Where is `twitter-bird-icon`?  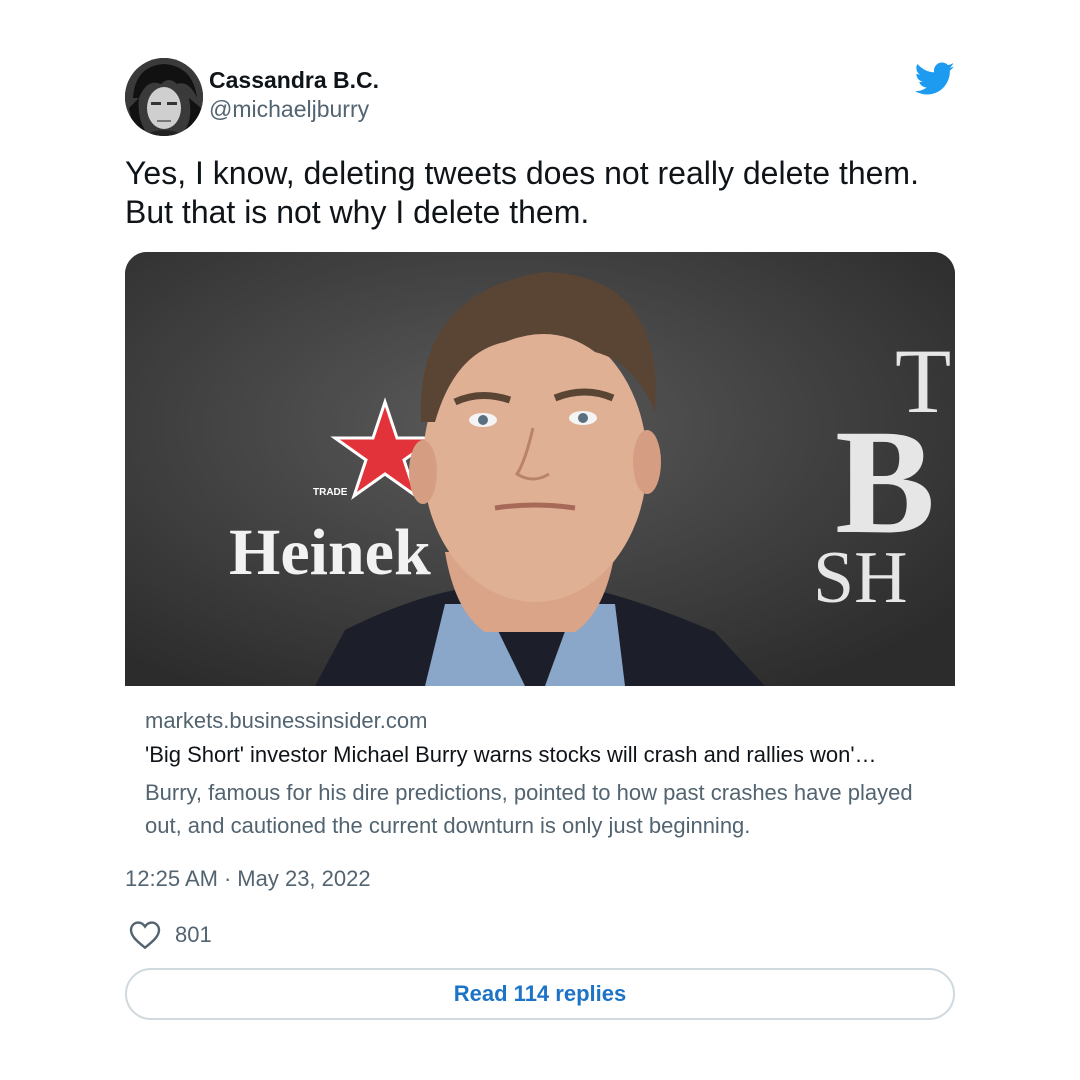 twitter-bird-icon is located at coordinates (935, 79).